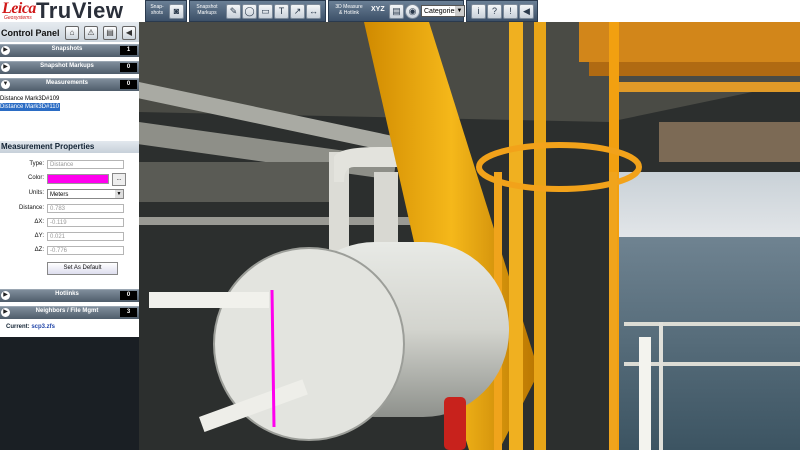 This screenshot has height=450, width=800. I want to click on text-icon: T, so click(281, 11).